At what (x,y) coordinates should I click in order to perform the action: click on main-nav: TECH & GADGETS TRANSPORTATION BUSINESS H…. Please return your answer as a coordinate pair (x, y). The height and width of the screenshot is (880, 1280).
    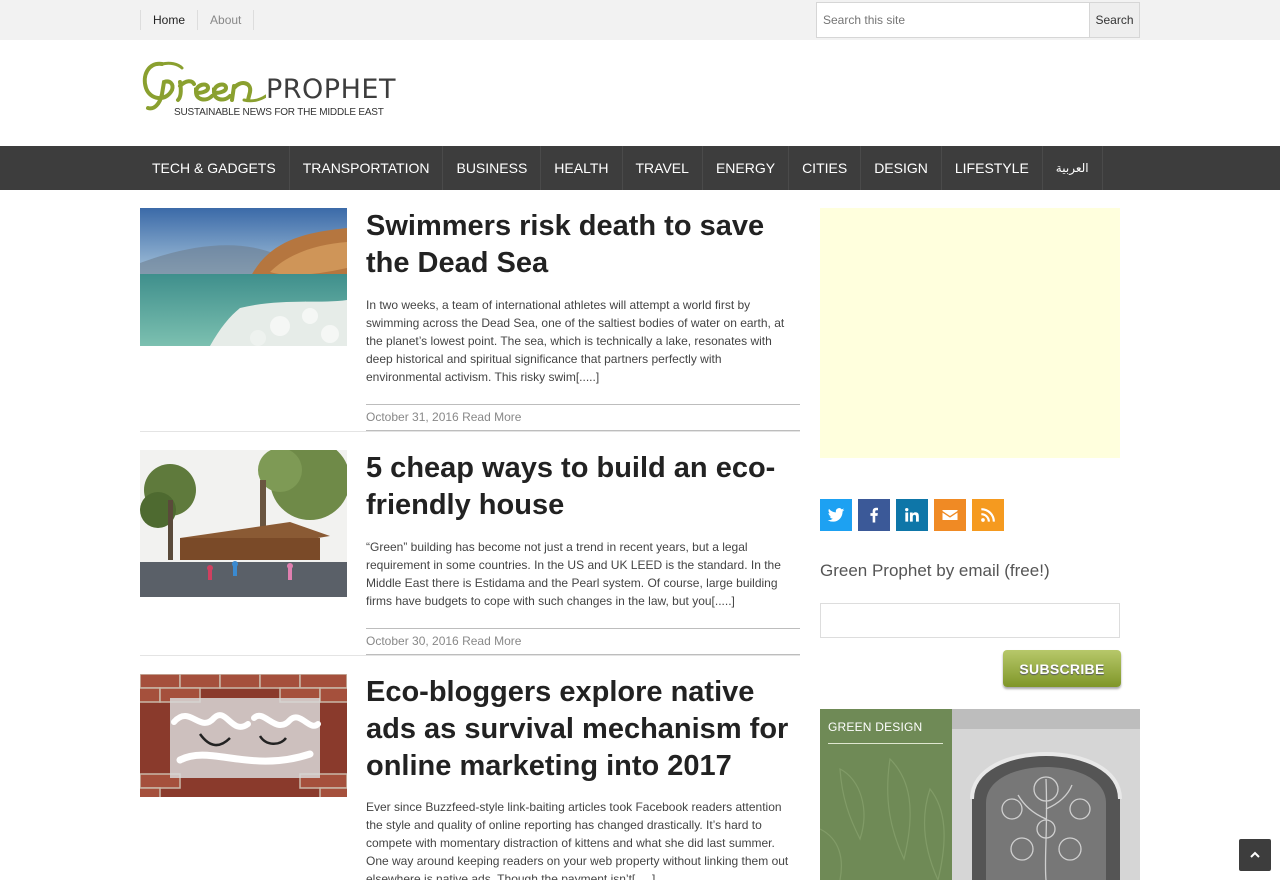
    Looking at the image, I should click on (640, 168).